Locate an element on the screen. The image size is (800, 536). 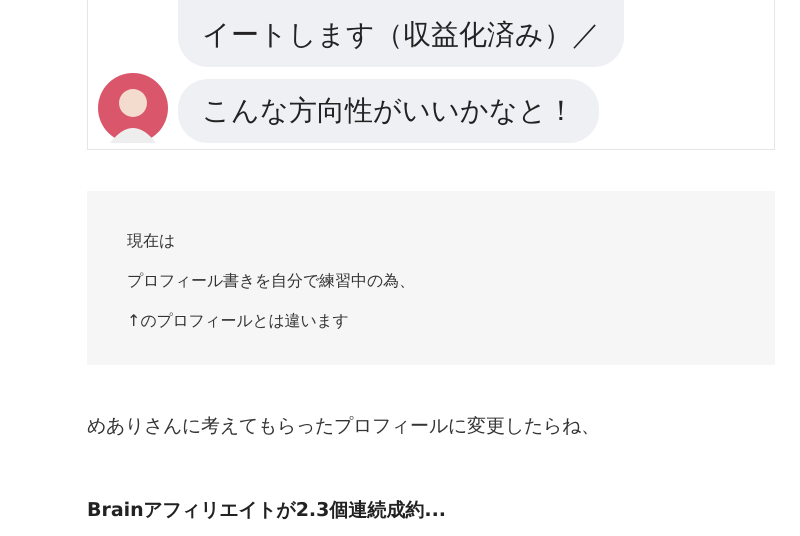
note-line: プロフィール書きを自分で練習中の為、 is located at coordinates (271, 281).